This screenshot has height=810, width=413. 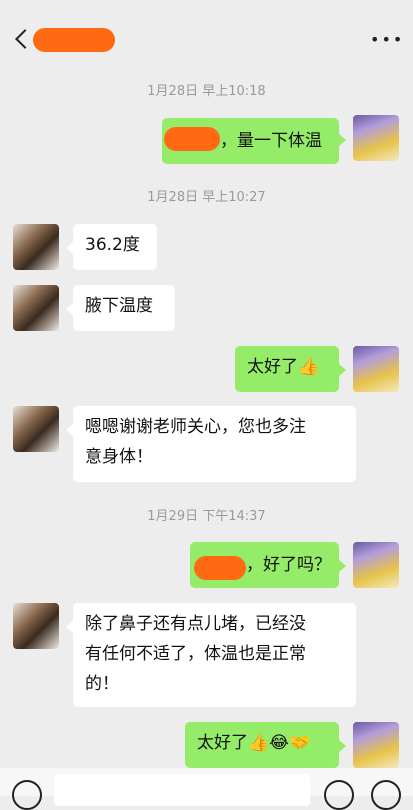 I want to click on plus-icon, so click(x=386, y=795).